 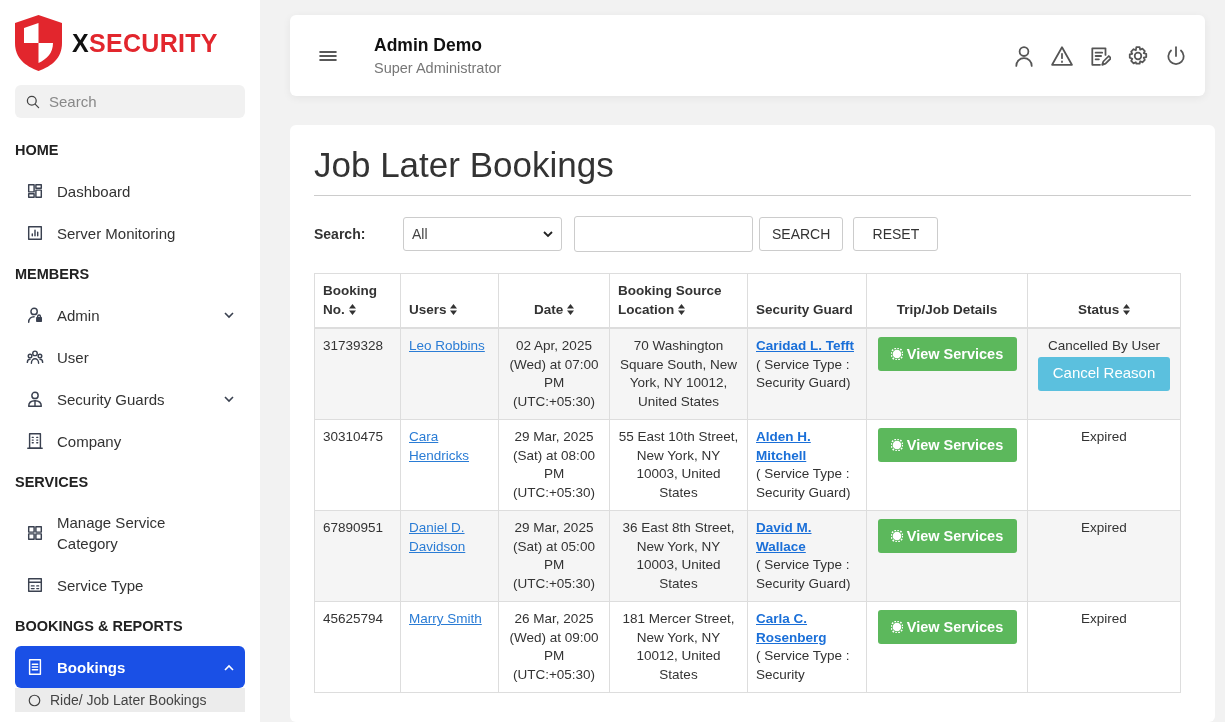 What do you see at coordinates (801, 234) in the screenshot?
I see `search-button: SEARCH` at bounding box center [801, 234].